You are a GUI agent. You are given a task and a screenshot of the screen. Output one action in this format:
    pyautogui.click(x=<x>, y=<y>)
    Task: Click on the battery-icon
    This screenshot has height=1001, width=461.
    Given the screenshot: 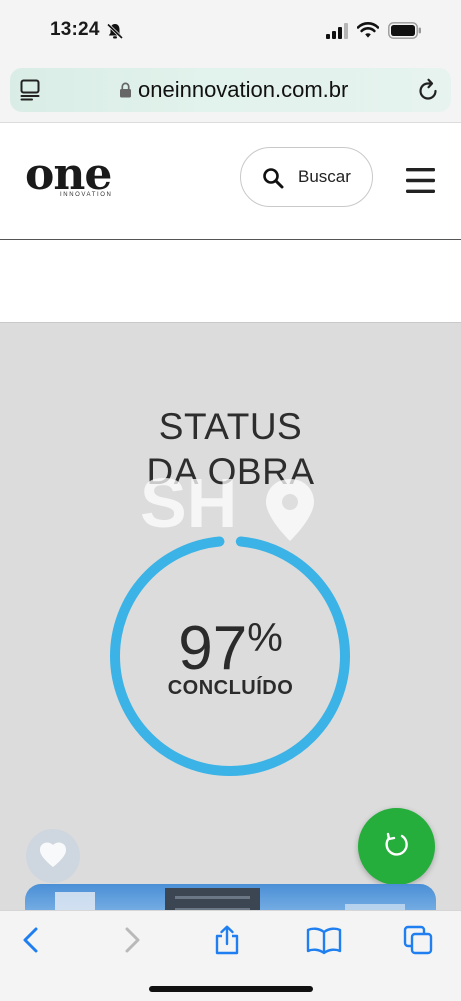 What is the action you would take?
    pyautogui.click(x=404, y=30)
    